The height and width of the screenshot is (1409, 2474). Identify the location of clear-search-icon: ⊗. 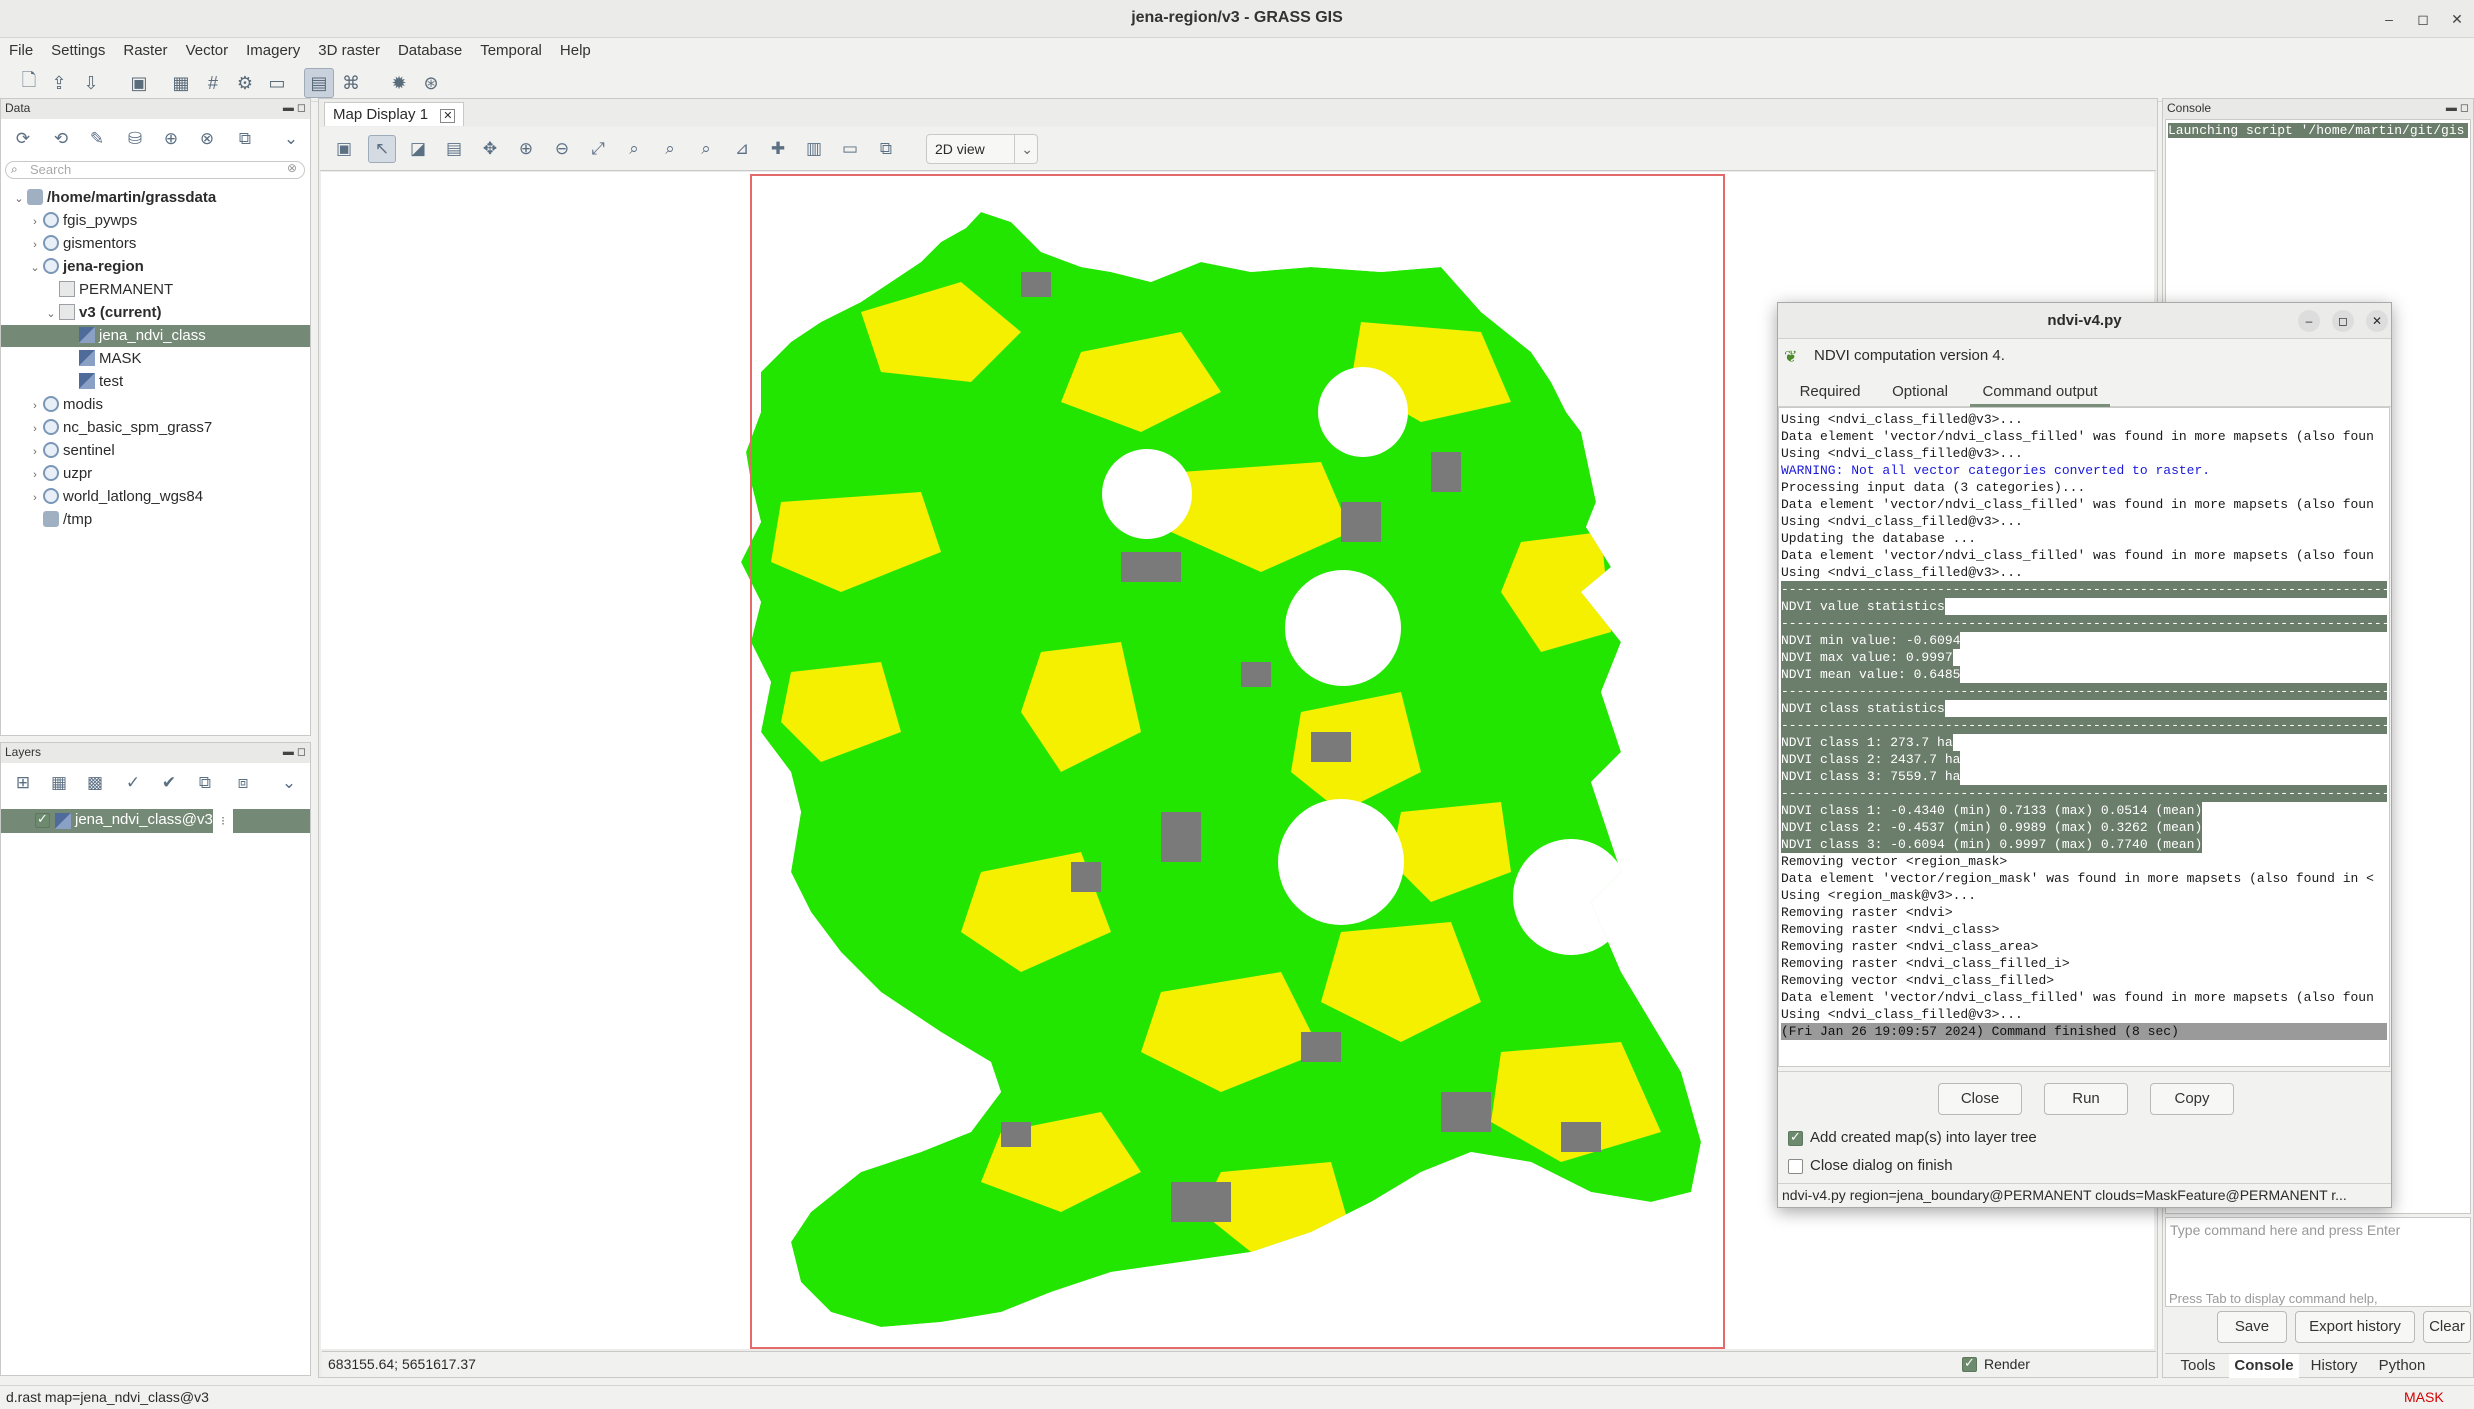
(292, 168).